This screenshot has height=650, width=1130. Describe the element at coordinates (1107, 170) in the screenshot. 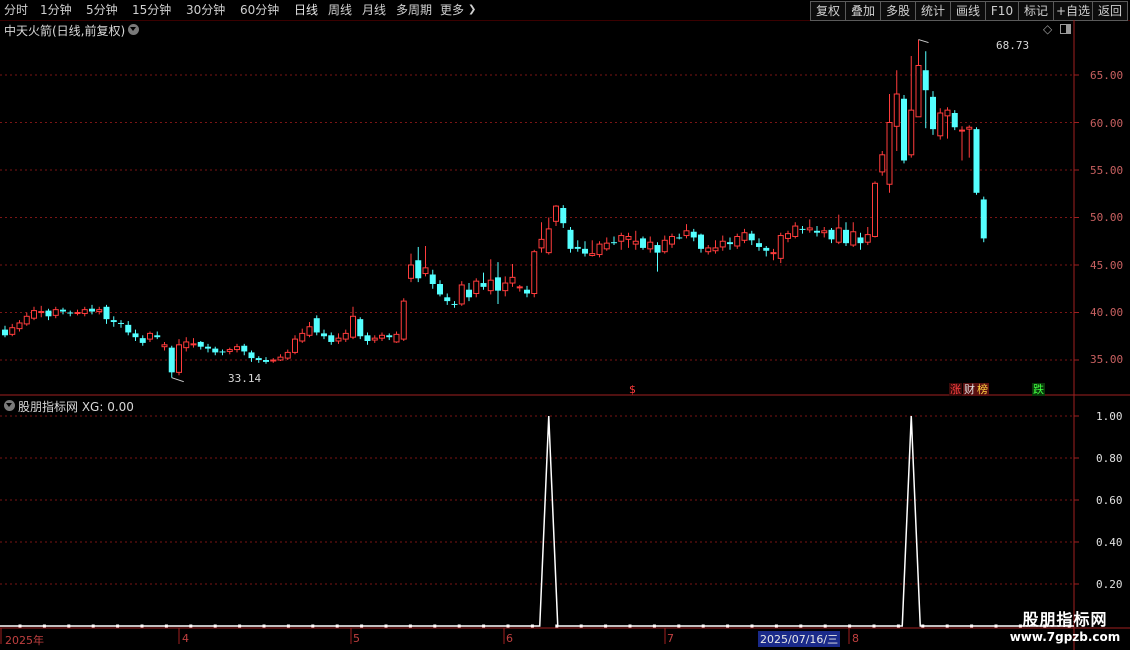

I see `y-tick-55: 55.00` at that location.